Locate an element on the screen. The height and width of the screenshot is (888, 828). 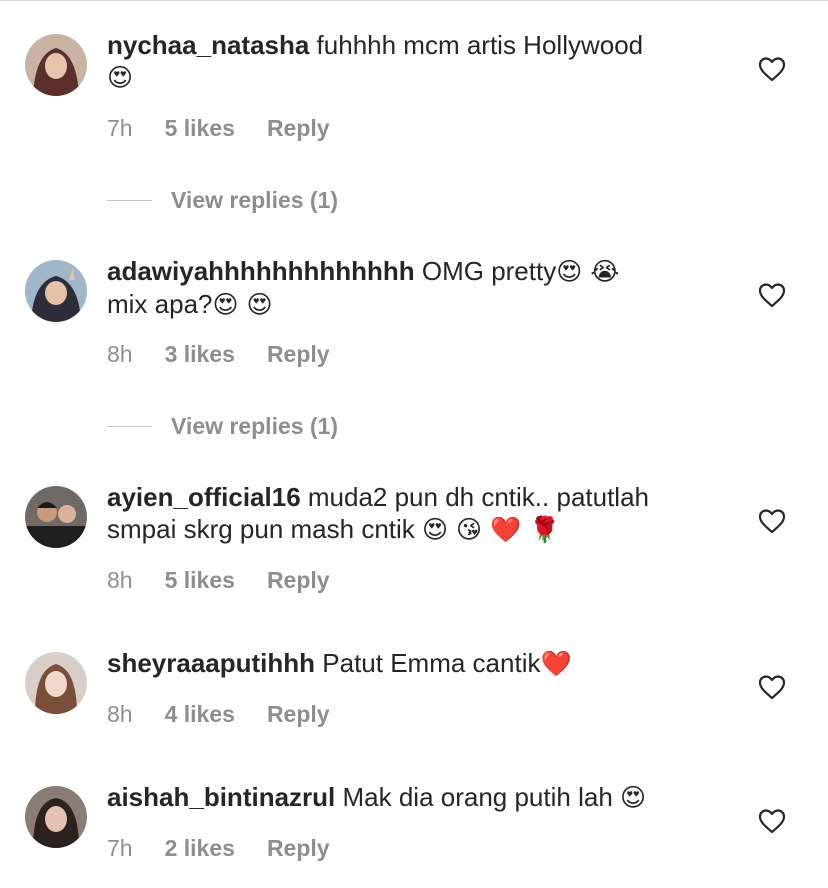
comment-meta: 7h 2 likes Reply is located at coordinates (218, 848).